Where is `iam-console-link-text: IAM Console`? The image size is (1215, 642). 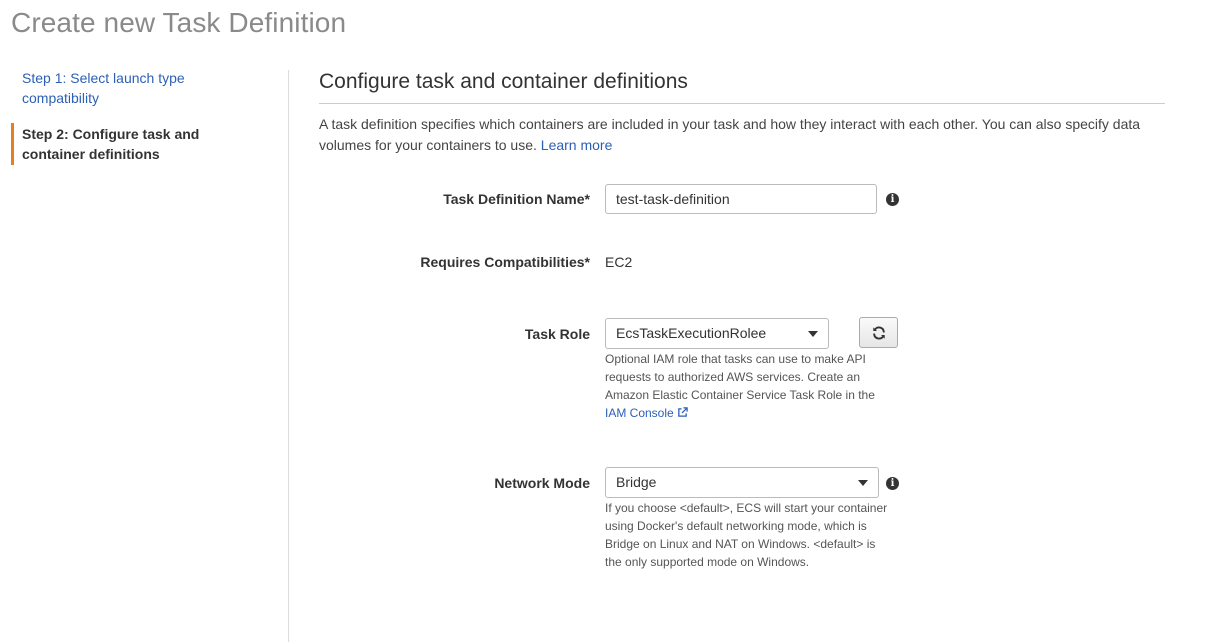 iam-console-link-text: IAM Console is located at coordinates (639, 413).